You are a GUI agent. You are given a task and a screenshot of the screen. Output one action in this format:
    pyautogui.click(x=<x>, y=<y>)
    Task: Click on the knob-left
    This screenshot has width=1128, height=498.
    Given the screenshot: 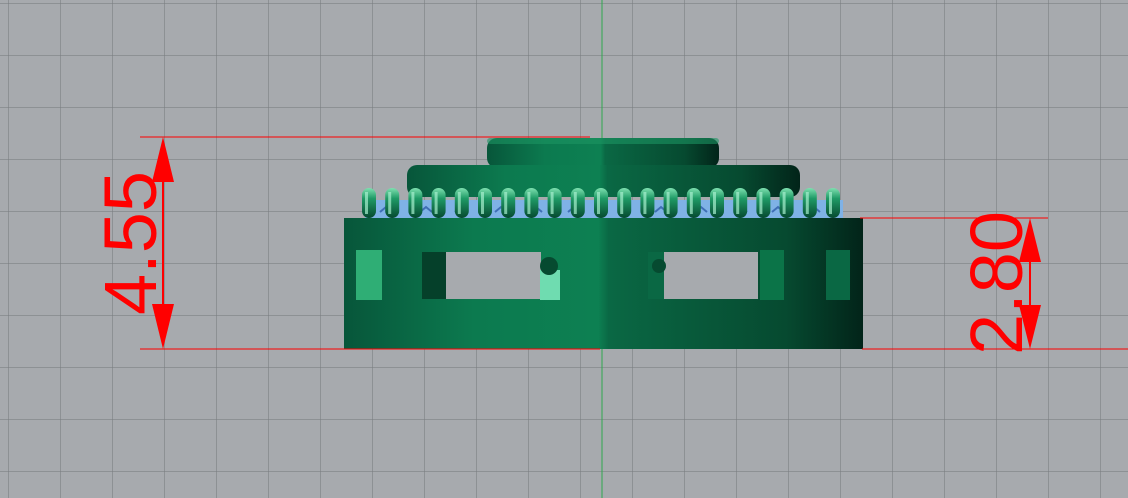 What is the action you would take?
    pyautogui.click(x=549, y=266)
    